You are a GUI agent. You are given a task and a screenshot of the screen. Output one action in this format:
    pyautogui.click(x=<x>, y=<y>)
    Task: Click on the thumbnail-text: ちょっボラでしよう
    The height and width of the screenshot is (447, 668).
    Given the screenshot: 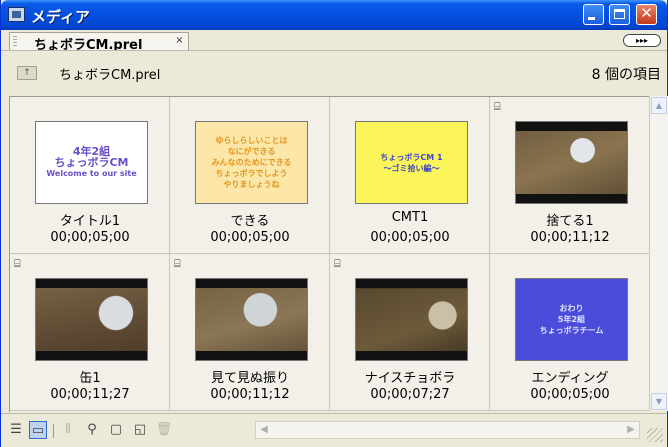 What is the action you would take?
    pyautogui.click(x=251, y=173)
    